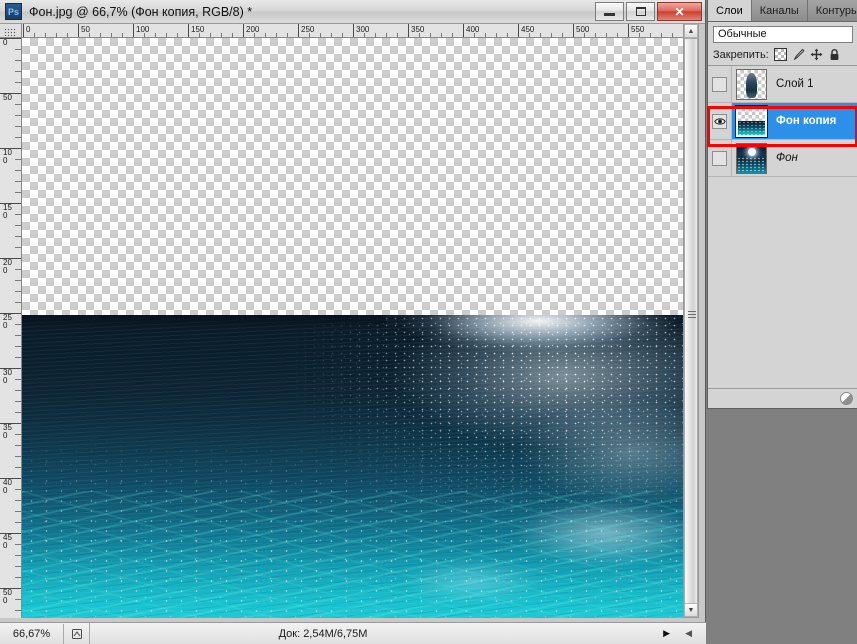 Image resolution: width=857 pixels, height=644 pixels. Describe the element at coordinates (752, 151) in the screenshot. I see `thumbnail-moon` at that location.